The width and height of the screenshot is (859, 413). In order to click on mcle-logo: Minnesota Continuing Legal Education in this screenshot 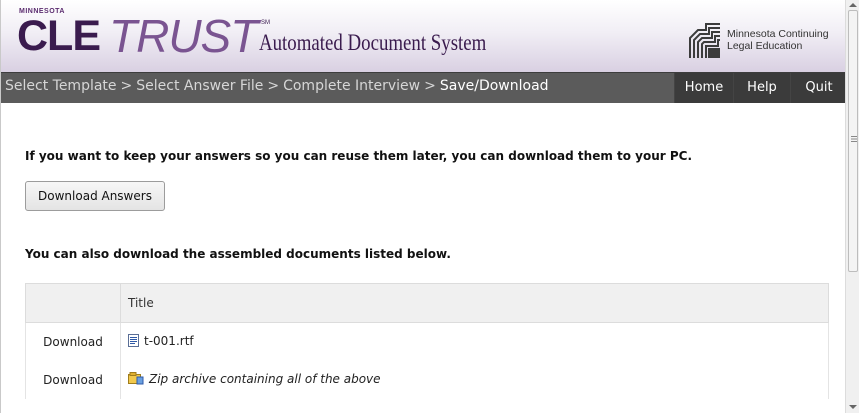, I will do `click(764, 40)`.